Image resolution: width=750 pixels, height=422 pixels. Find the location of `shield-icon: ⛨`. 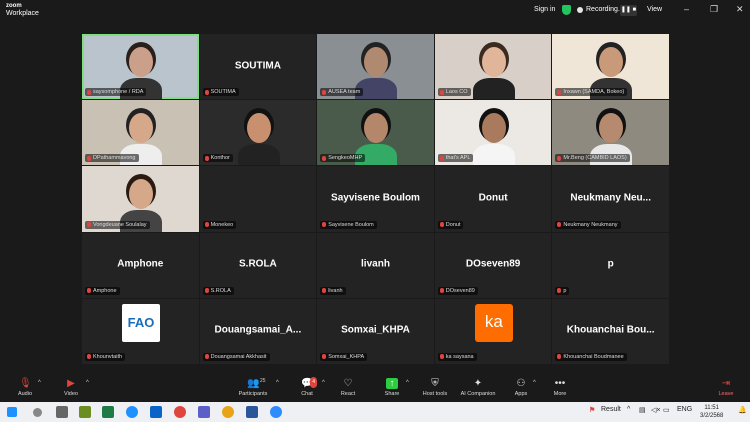

shield-icon: ⛨ is located at coordinates (435, 383).